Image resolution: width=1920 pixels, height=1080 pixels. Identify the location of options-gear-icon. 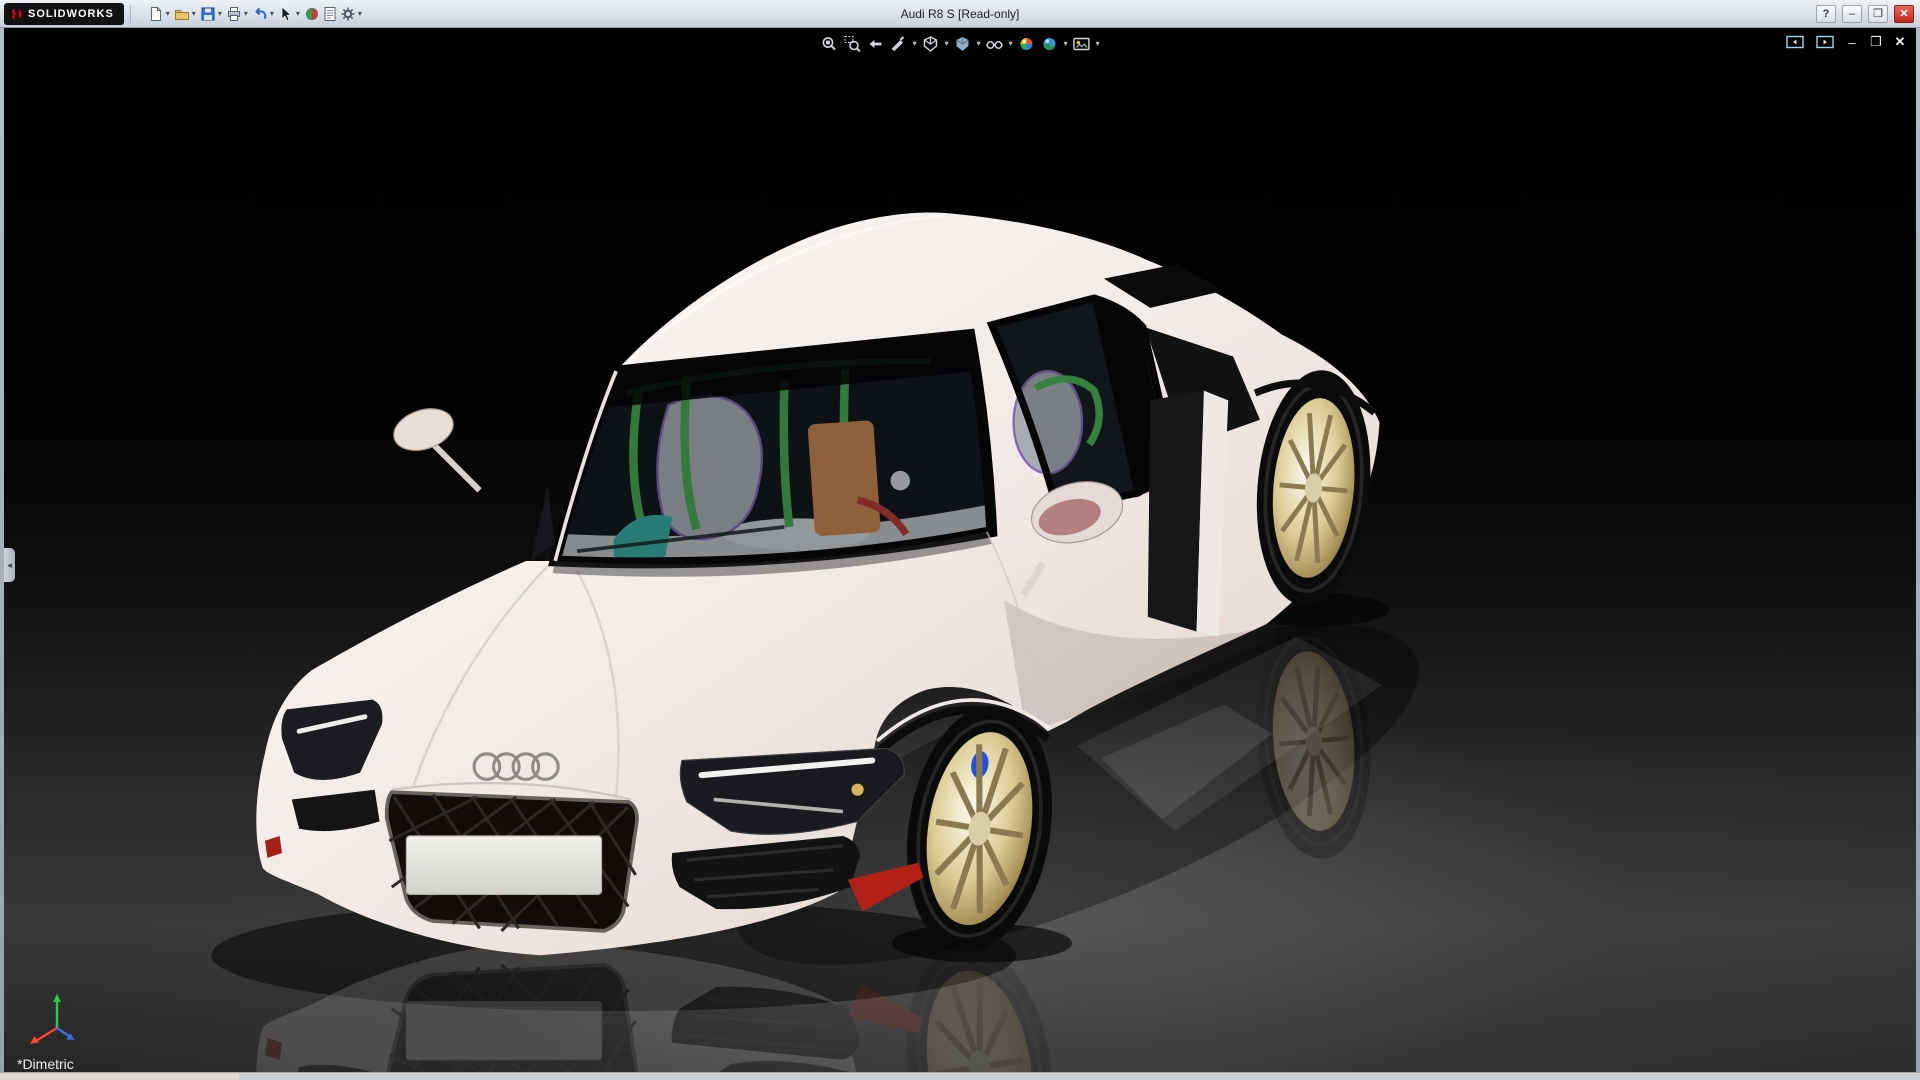
(348, 13).